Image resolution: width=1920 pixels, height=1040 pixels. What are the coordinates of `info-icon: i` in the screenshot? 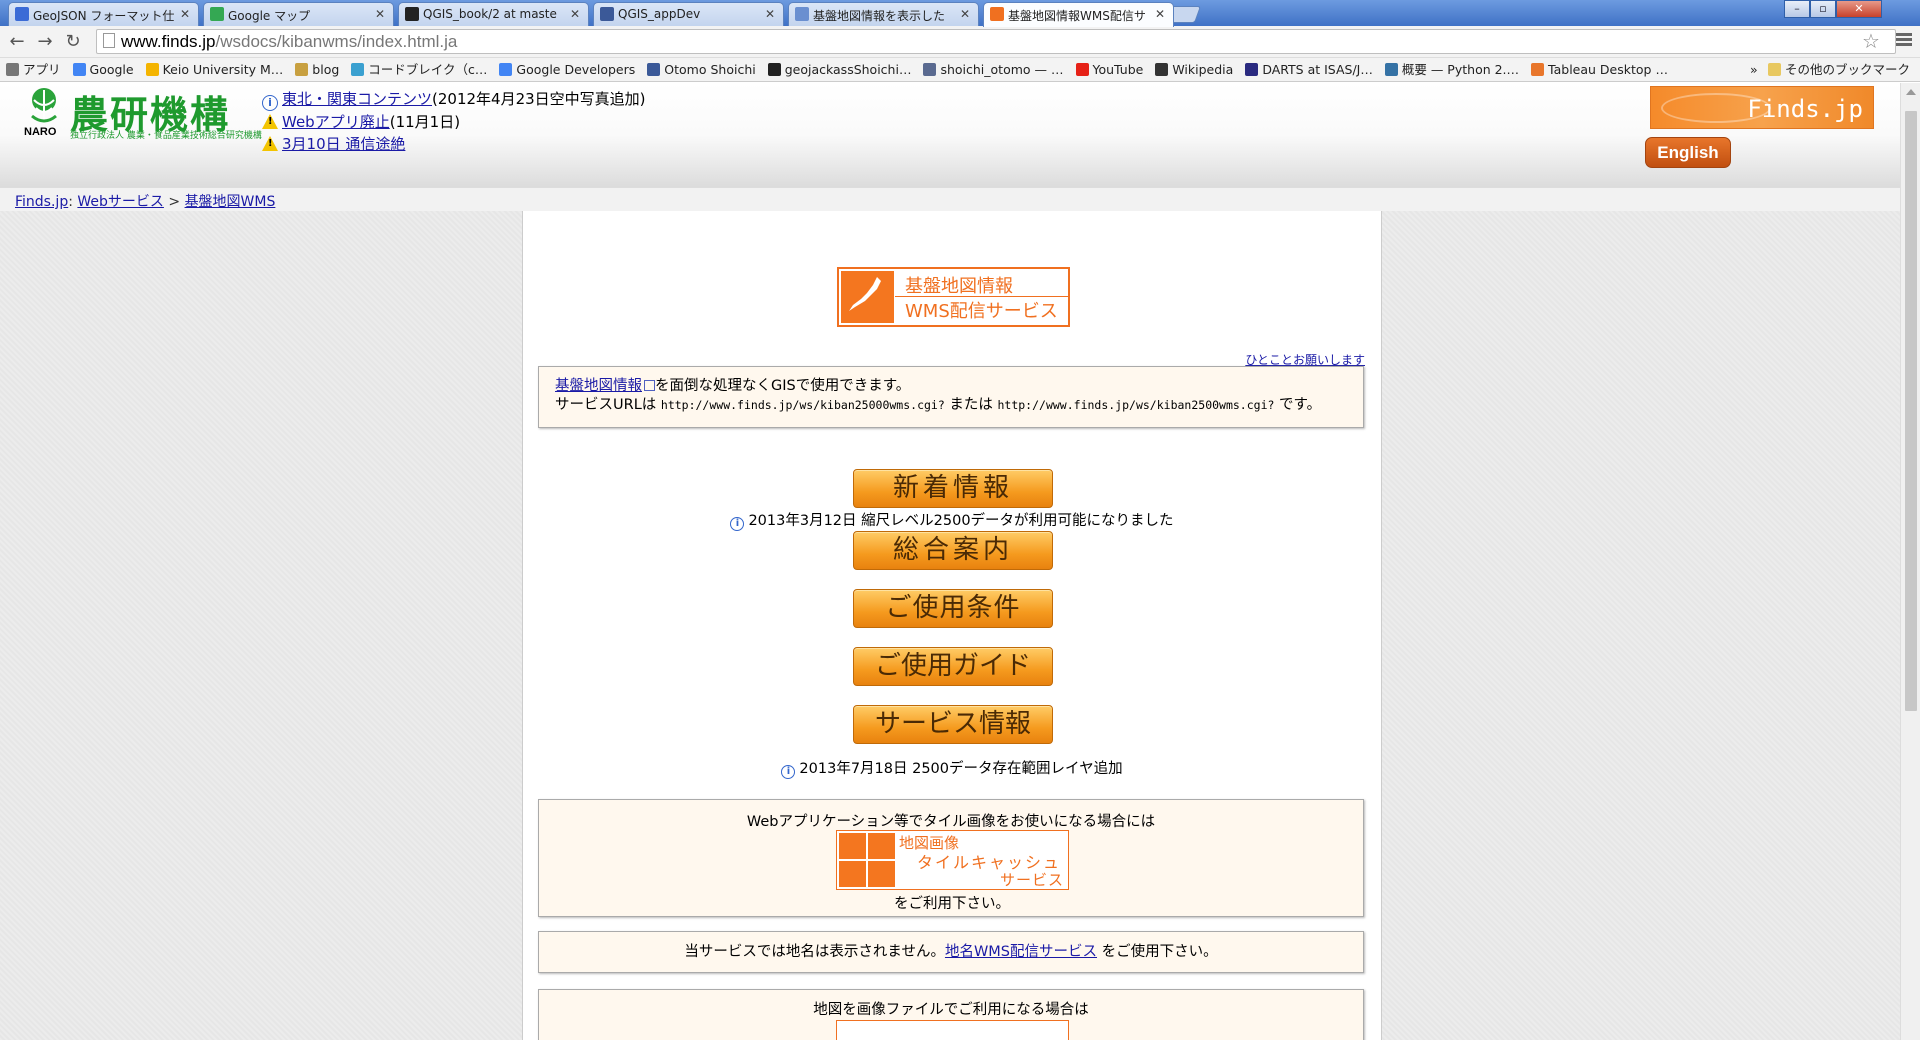 It's located at (270, 103).